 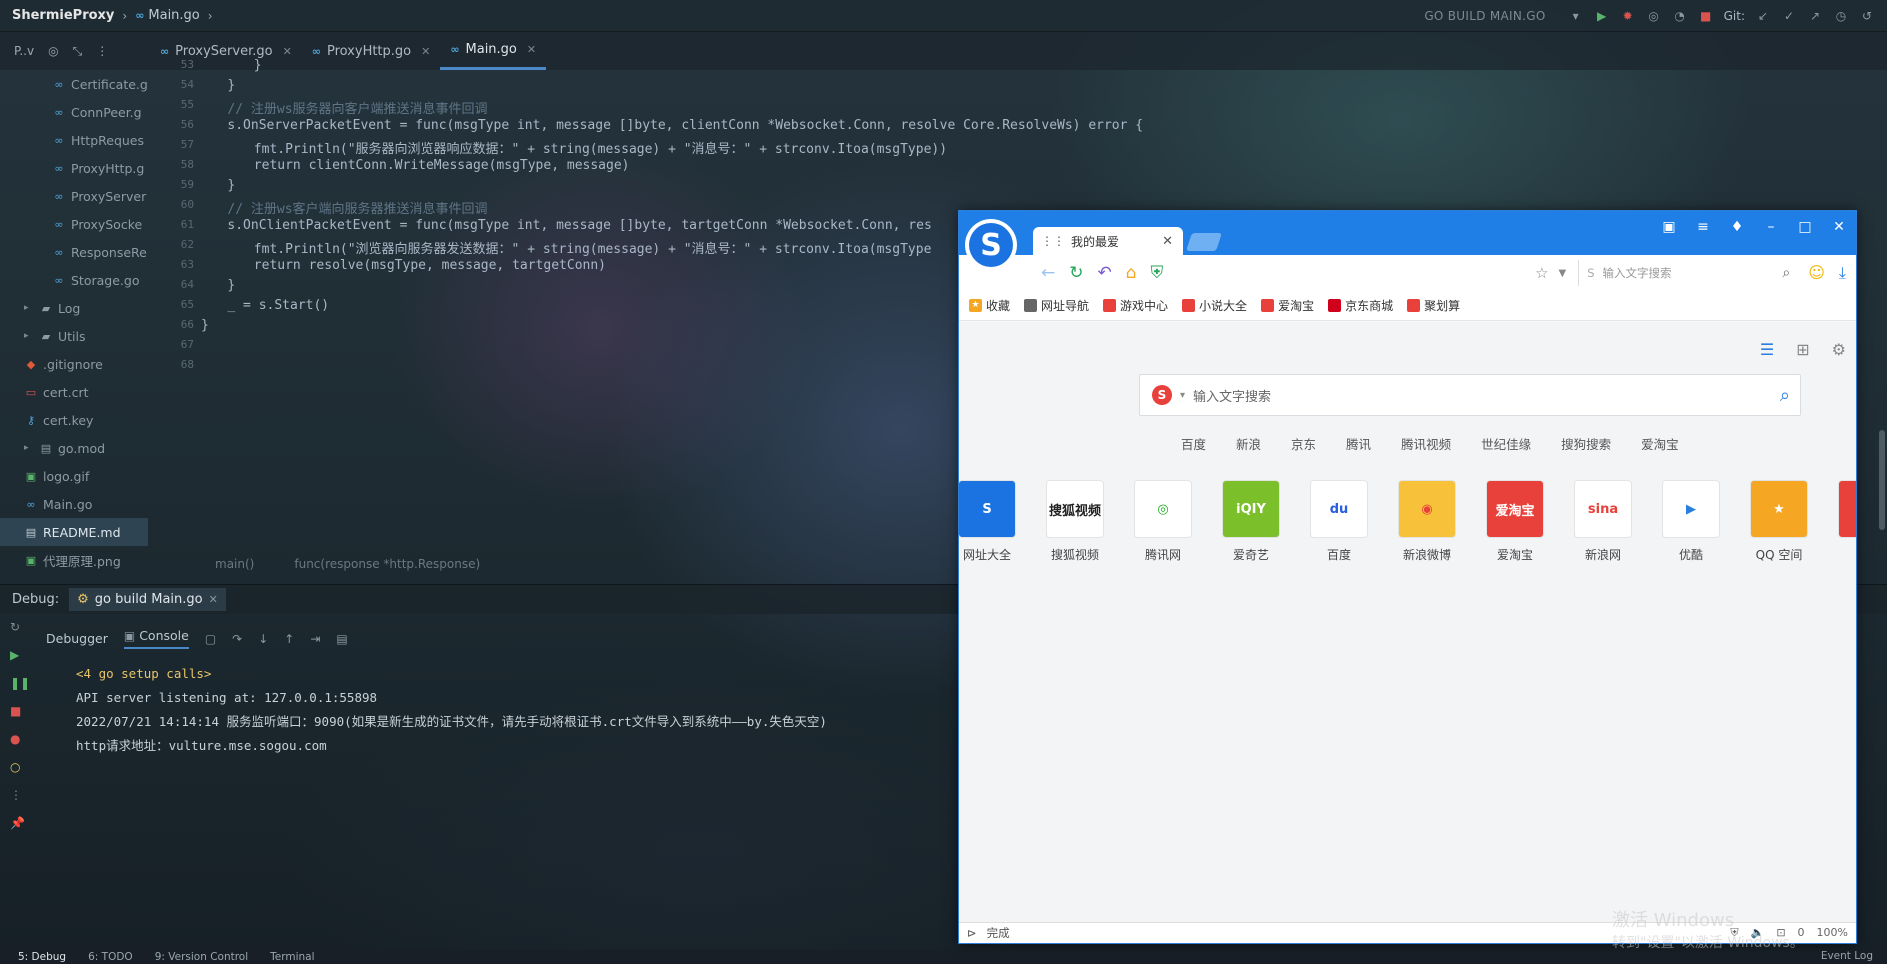 What do you see at coordinates (1815, 16) in the screenshot?
I see `git-push-icon: ↗` at bounding box center [1815, 16].